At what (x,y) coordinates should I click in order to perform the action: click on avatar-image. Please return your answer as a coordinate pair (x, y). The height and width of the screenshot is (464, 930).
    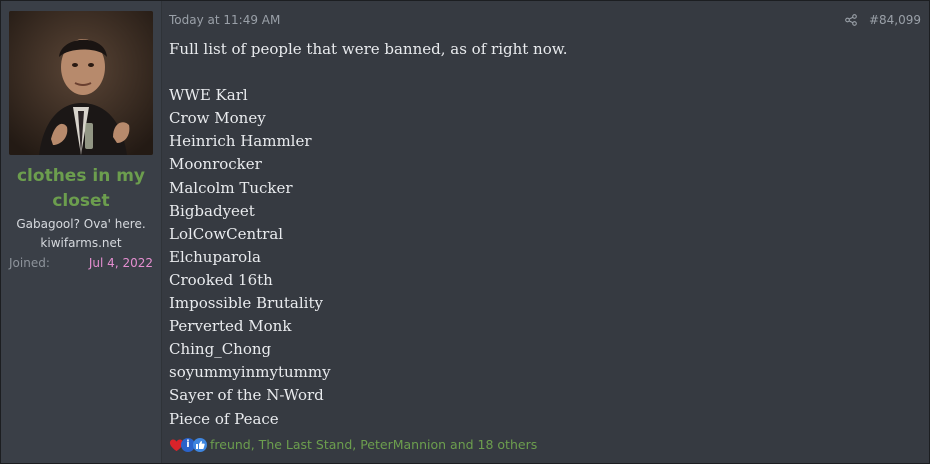
    Looking at the image, I should click on (81, 83).